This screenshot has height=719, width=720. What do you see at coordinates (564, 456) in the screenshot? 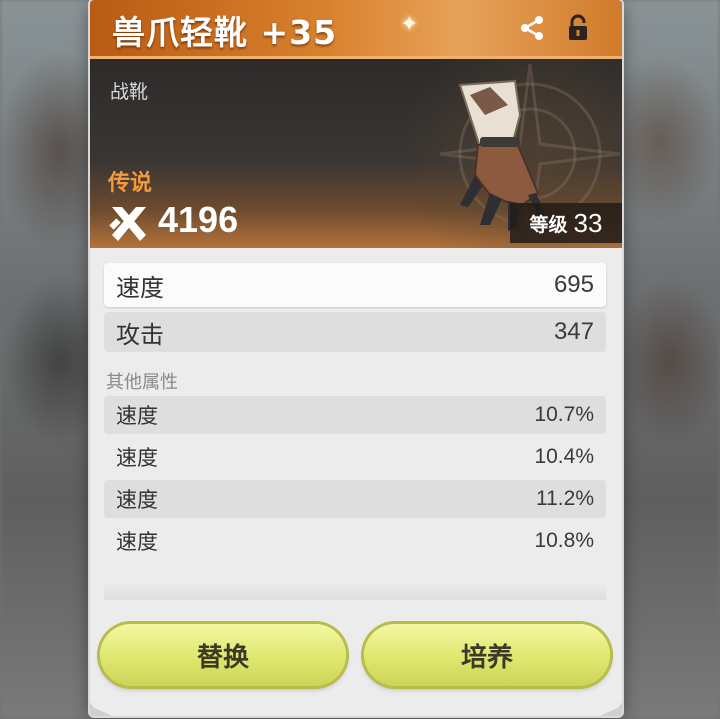
I see `stat-value: 10.4%` at bounding box center [564, 456].